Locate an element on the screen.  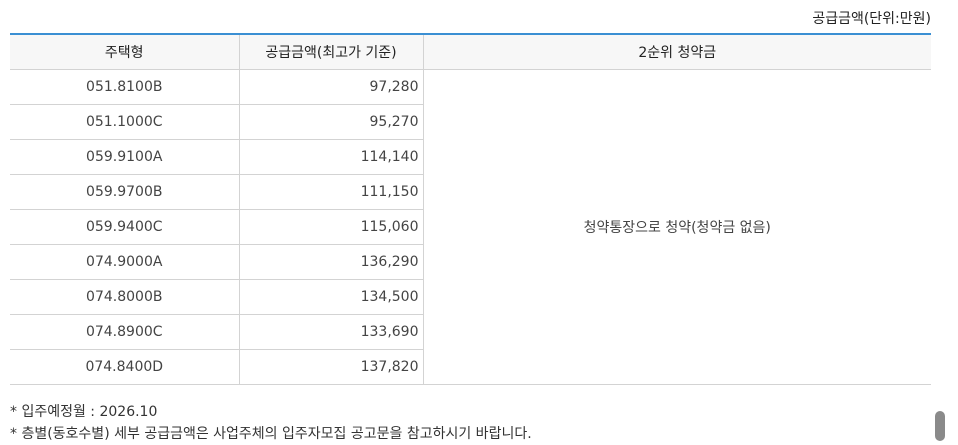
housing-type-cell: 074.8900C is located at coordinates (125, 332).